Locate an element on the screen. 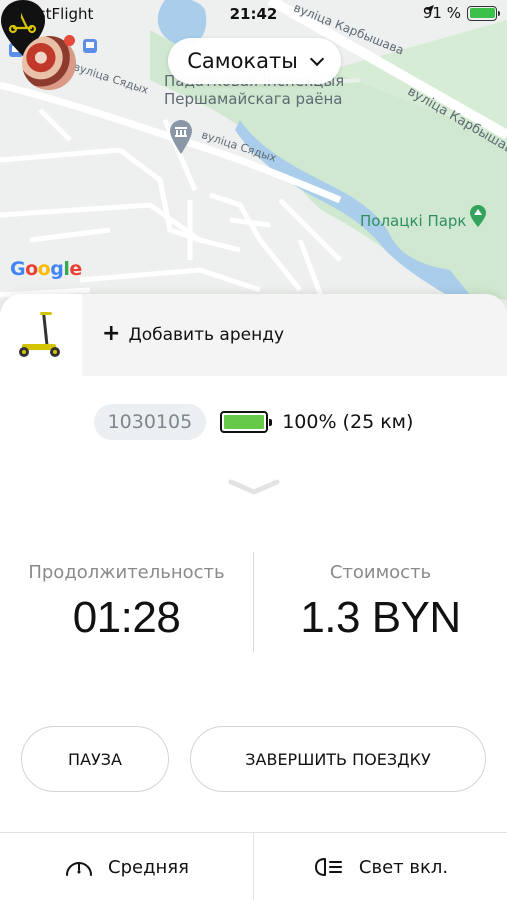  vehicle-id-badge: 1030105 is located at coordinates (150, 422).